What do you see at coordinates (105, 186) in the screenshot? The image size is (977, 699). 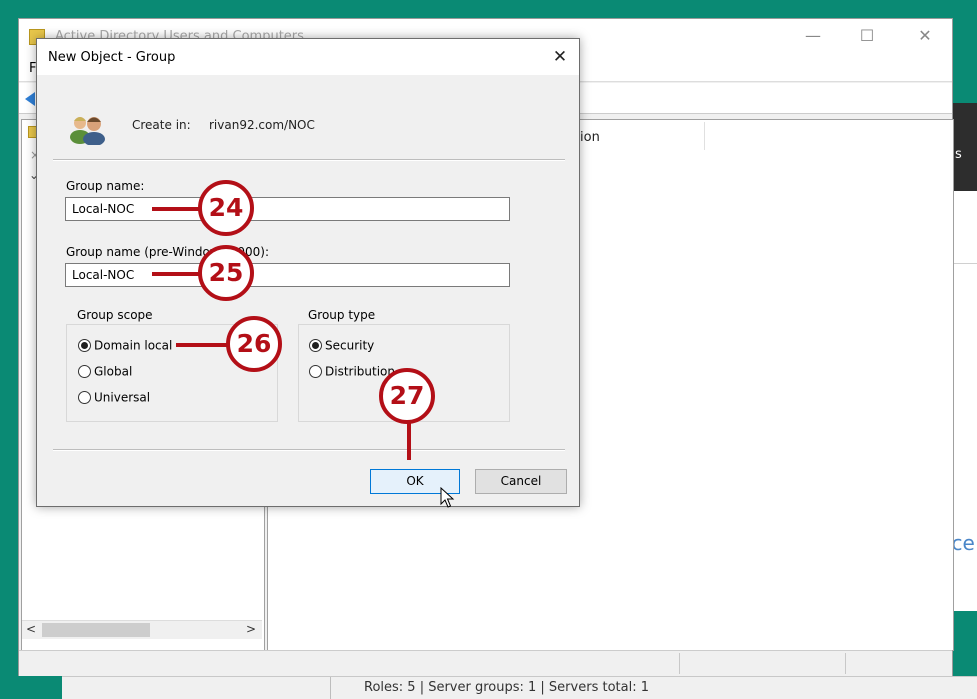 I see `group-name-label: Group name:` at bounding box center [105, 186].